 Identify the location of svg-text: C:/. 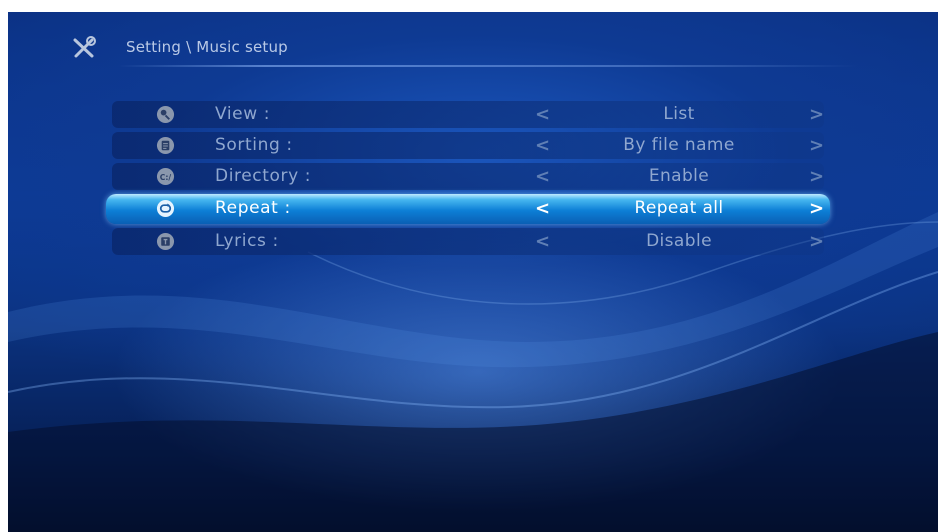
(166, 177).